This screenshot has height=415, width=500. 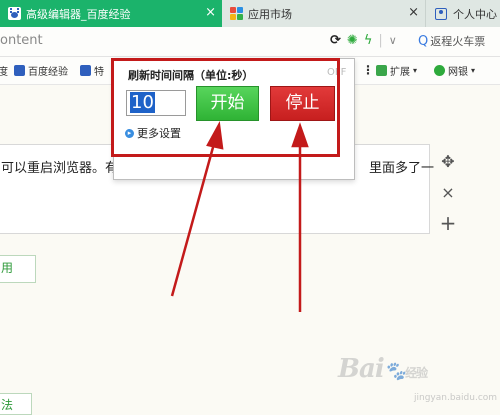 I want to click on auto-refresh-icon: ✺, so click(x=352, y=40).